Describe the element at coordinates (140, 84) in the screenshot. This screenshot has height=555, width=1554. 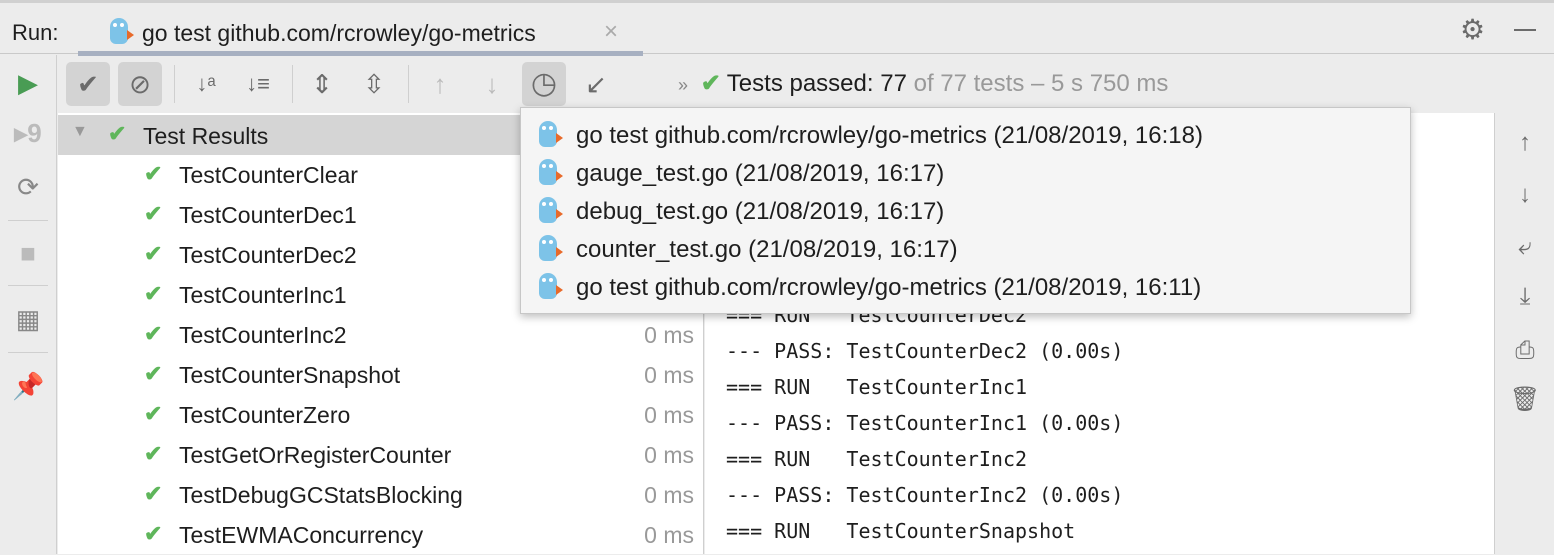
I see `show-ignored-icon: ⊘` at that location.